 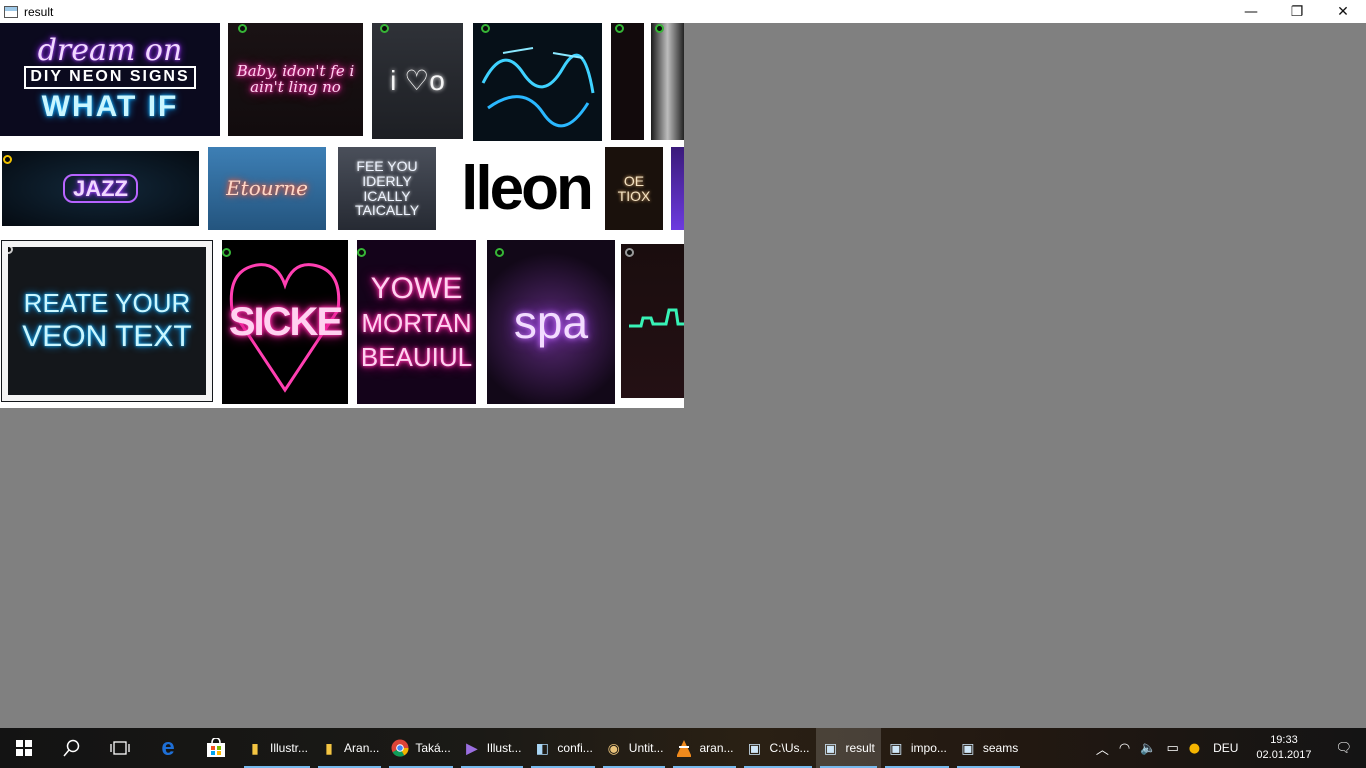 I want to click on tile-text: SICKE, so click(x=285, y=322).